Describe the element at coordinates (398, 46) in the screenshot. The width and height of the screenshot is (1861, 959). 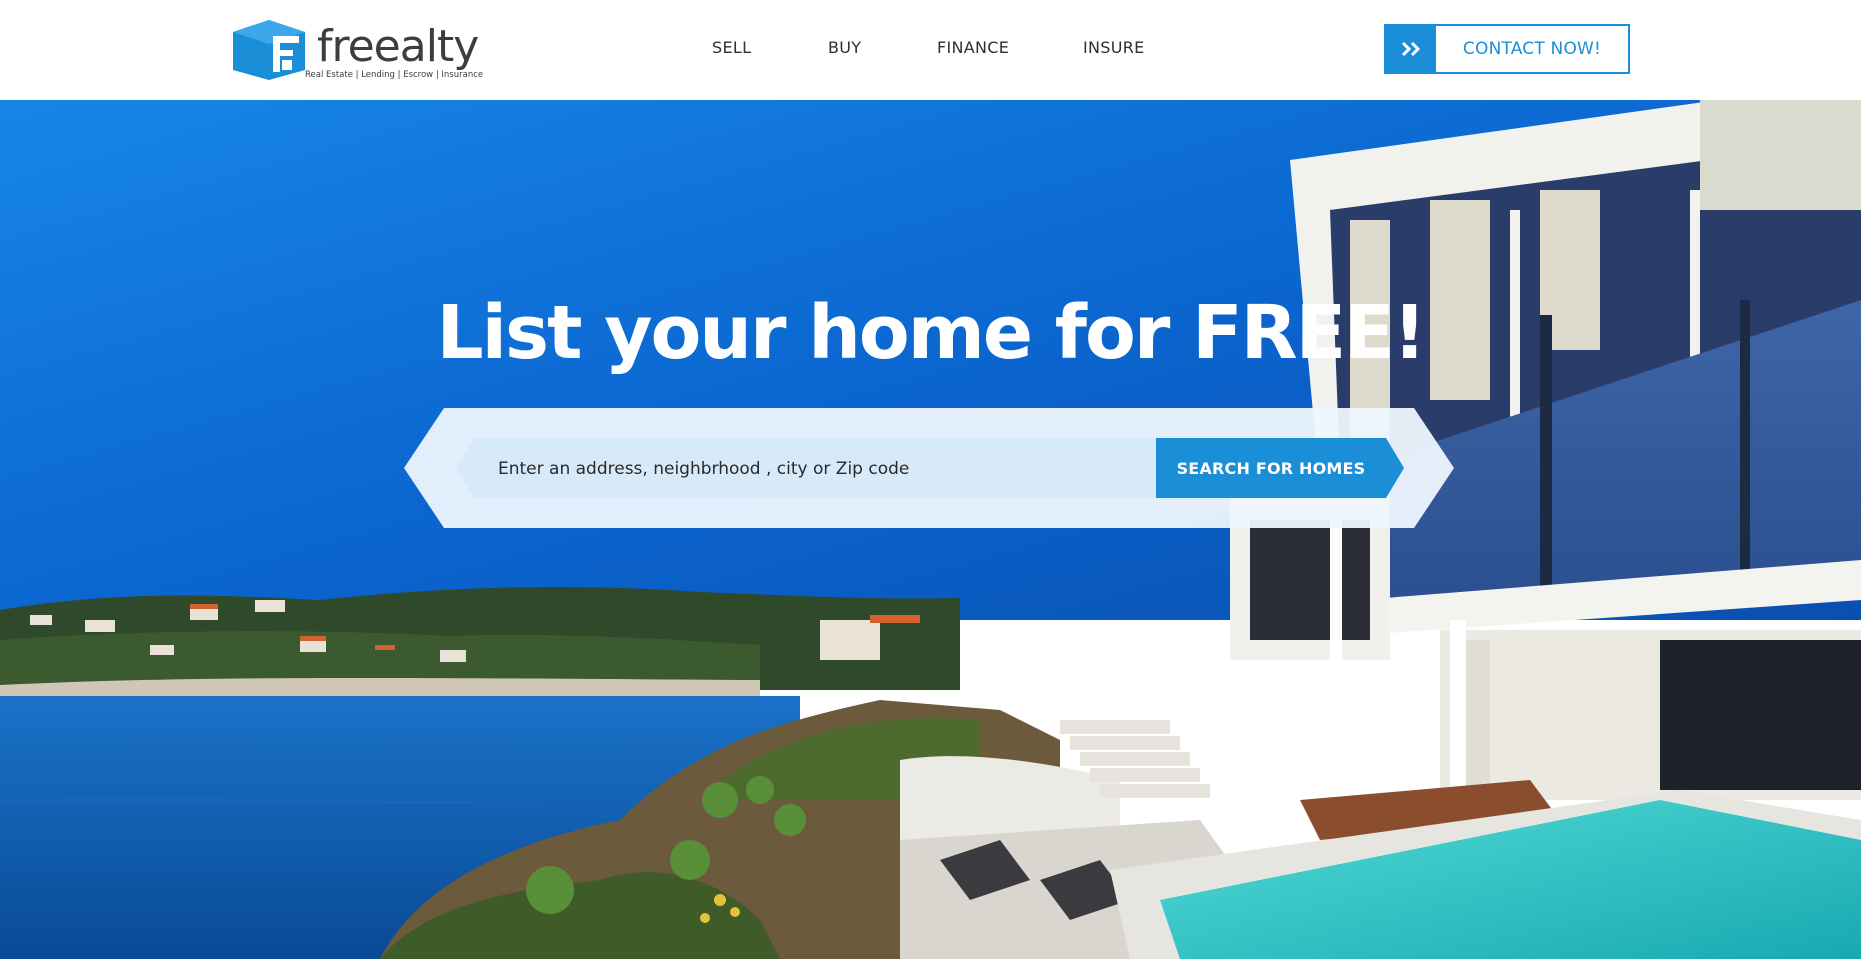
I see `brand-name: freealty` at that location.